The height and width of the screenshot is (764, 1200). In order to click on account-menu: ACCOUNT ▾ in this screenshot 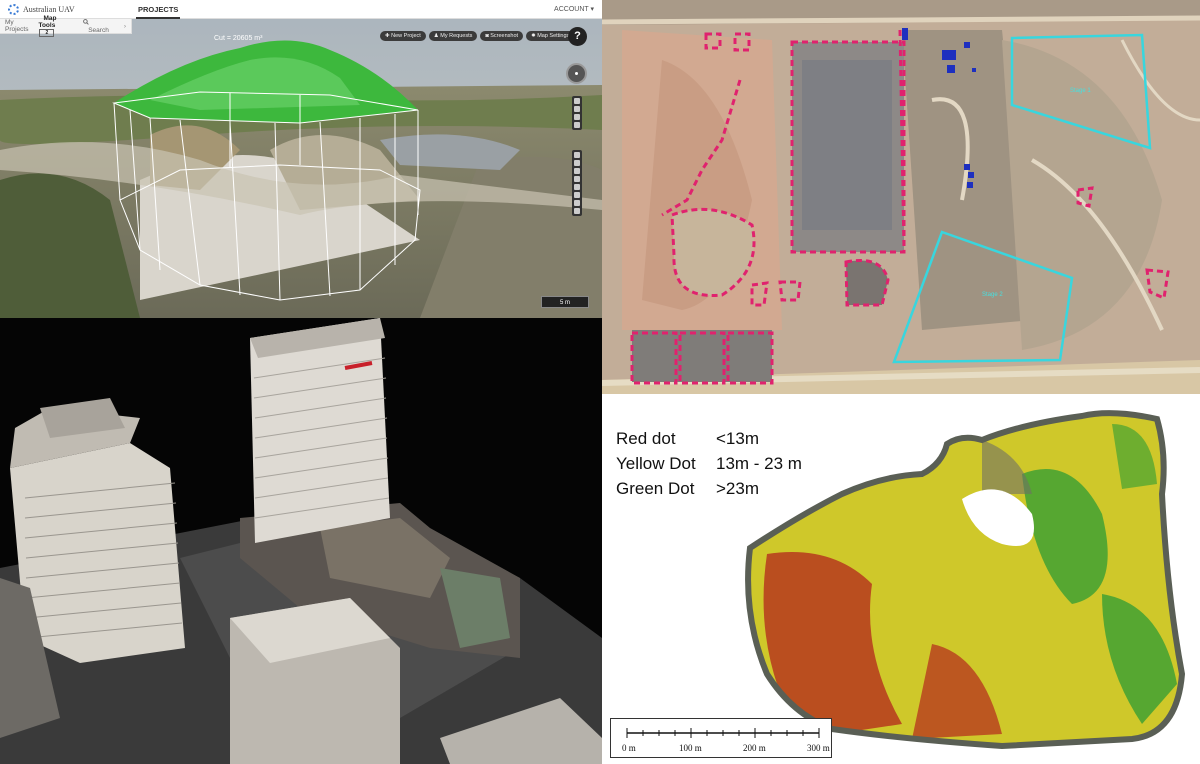, I will do `click(574, 9)`.